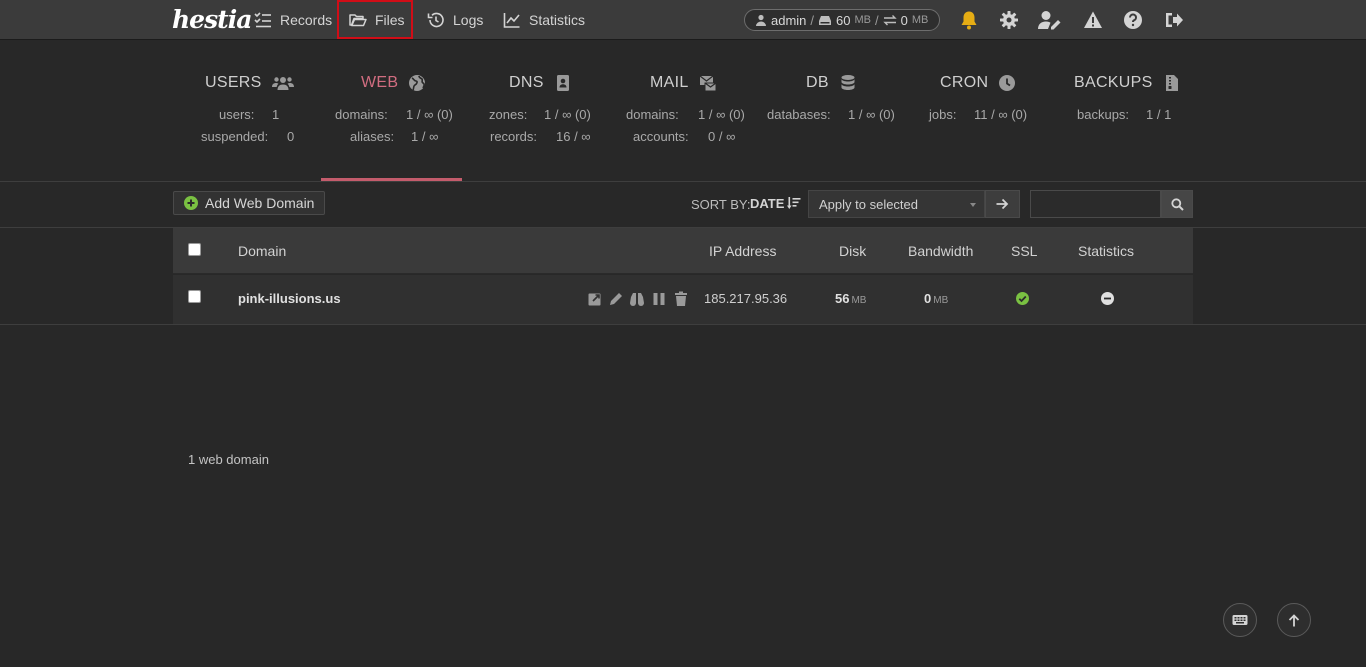  What do you see at coordinates (973, 205) in the screenshot?
I see `chevron-down-icon` at bounding box center [973, 205].